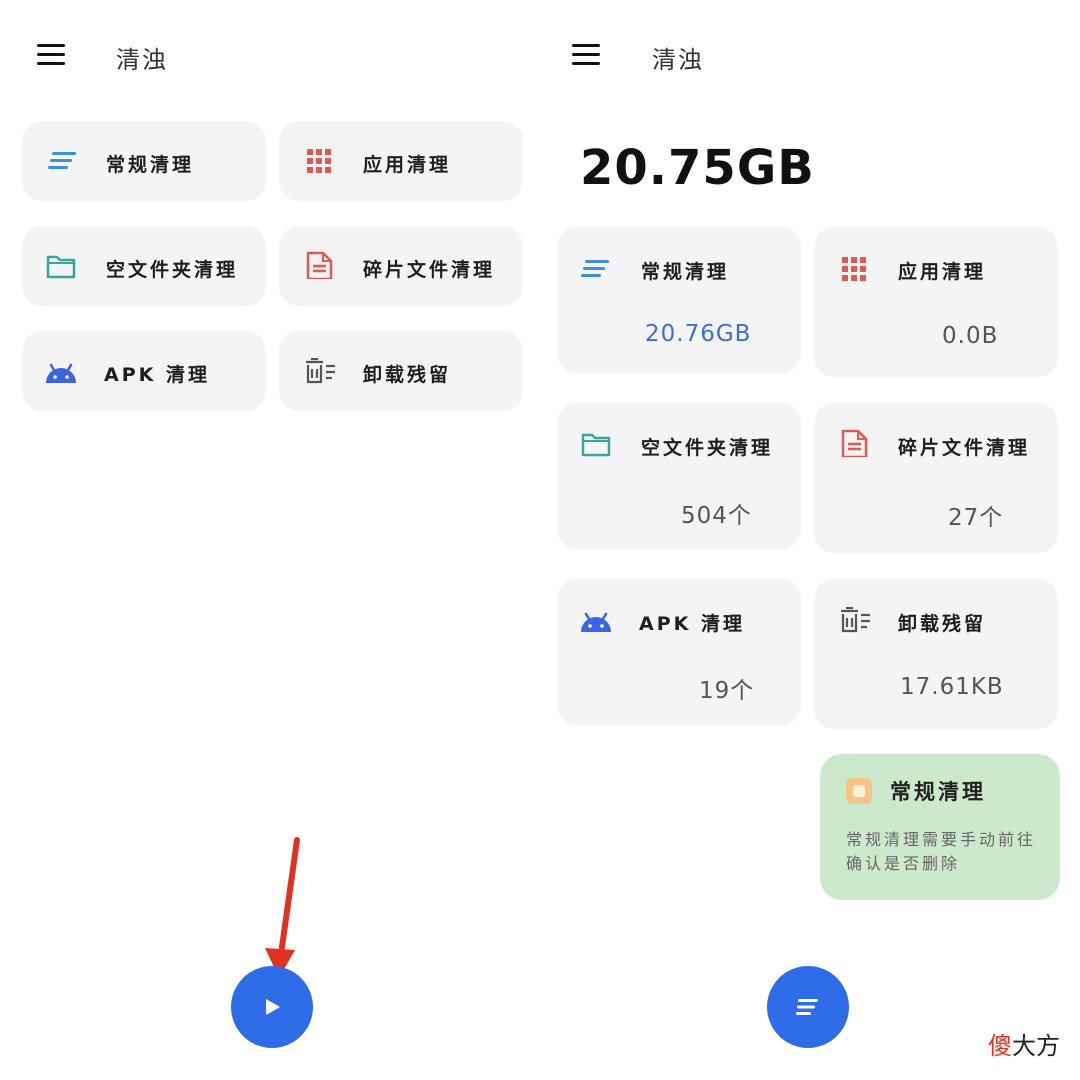  I want to click on card-value: 20.76GB, so click(698, 334).